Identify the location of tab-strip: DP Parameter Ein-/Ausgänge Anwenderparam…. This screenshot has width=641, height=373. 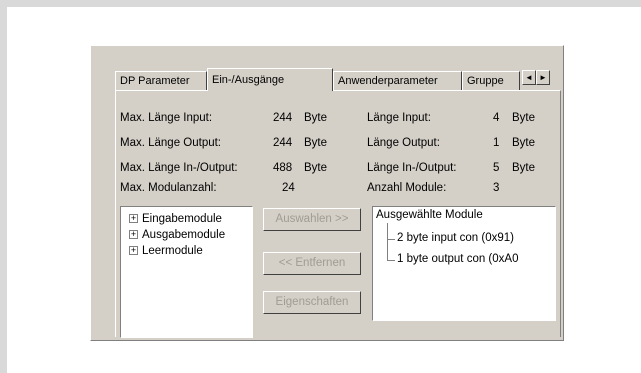
(339, 79).